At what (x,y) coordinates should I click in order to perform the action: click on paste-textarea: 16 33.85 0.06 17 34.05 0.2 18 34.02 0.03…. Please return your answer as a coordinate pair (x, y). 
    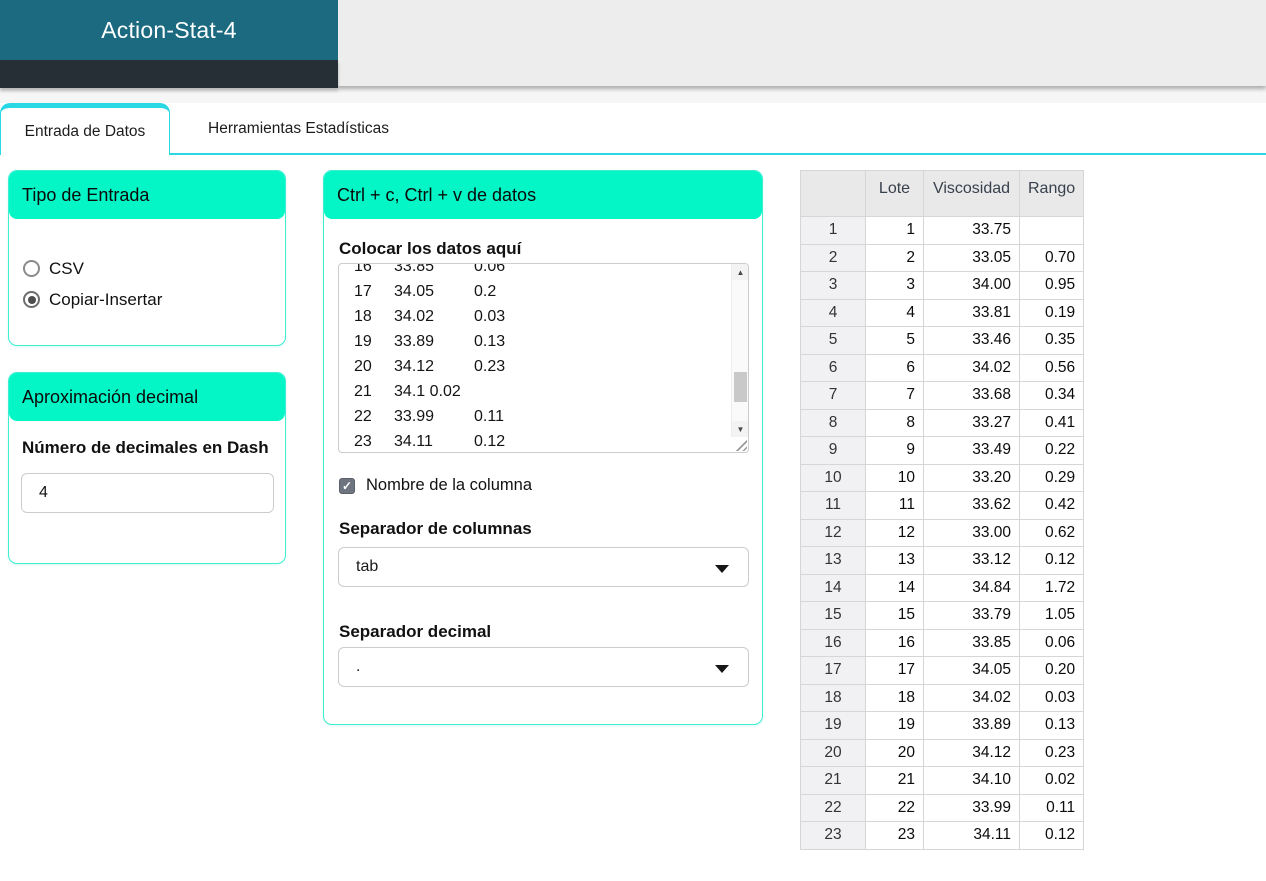
    Looking at the image, I should click on (543, 358).